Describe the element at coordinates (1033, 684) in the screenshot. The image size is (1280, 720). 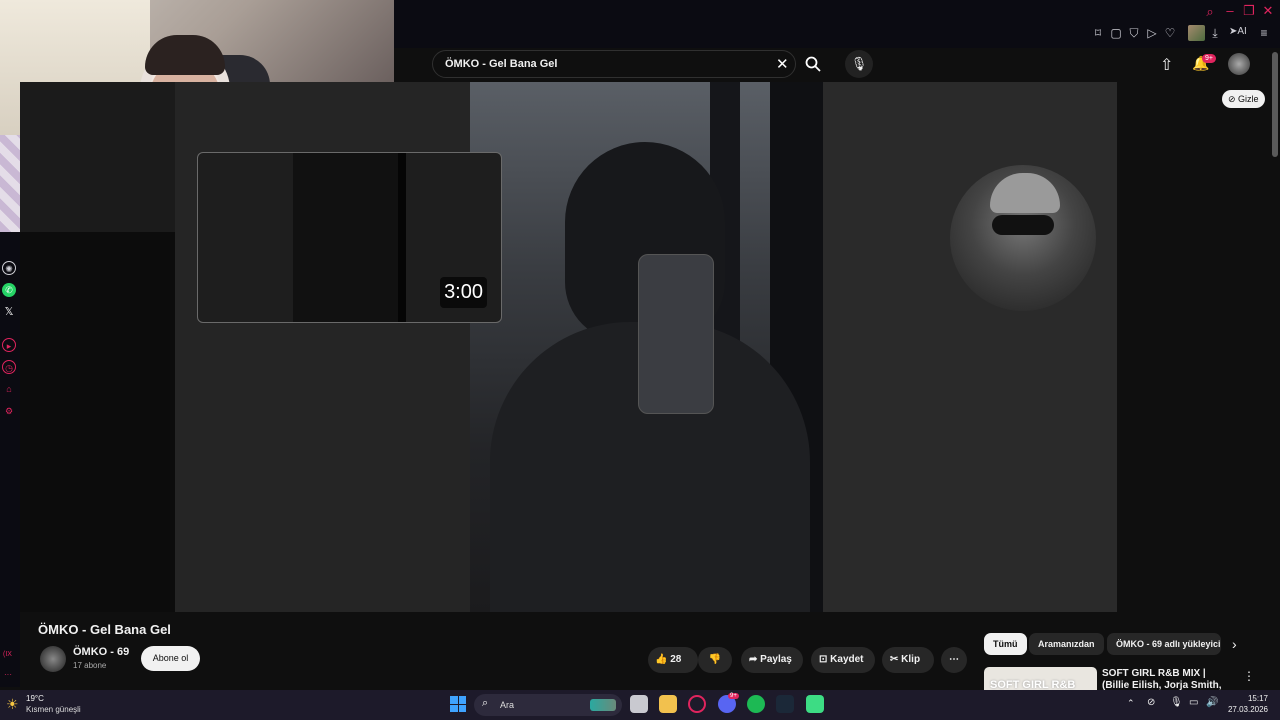
I see `thumbnail-text: SOFT GIRL R&B` at that location.